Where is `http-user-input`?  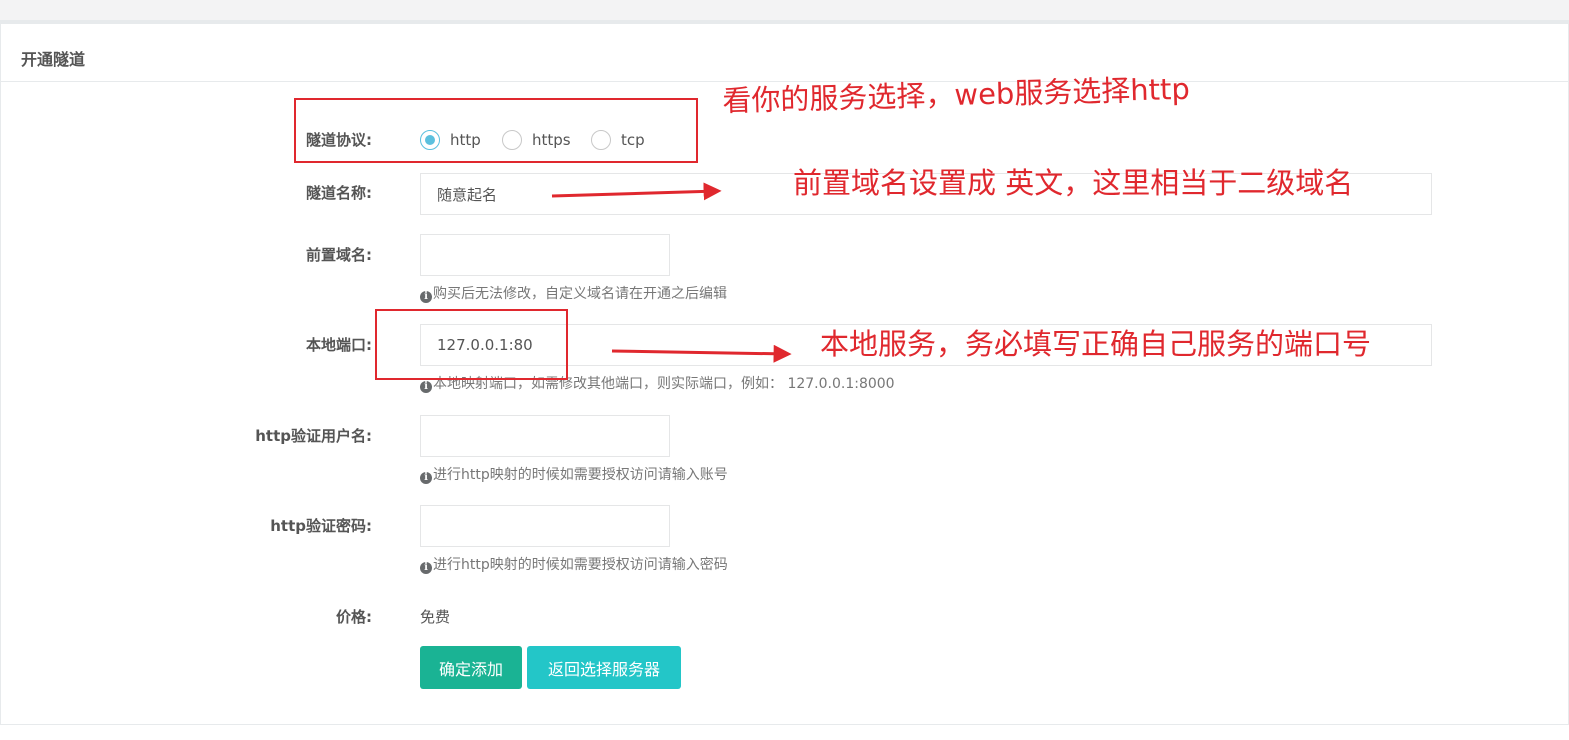 http-user-input is located at coordinates (545, 436).